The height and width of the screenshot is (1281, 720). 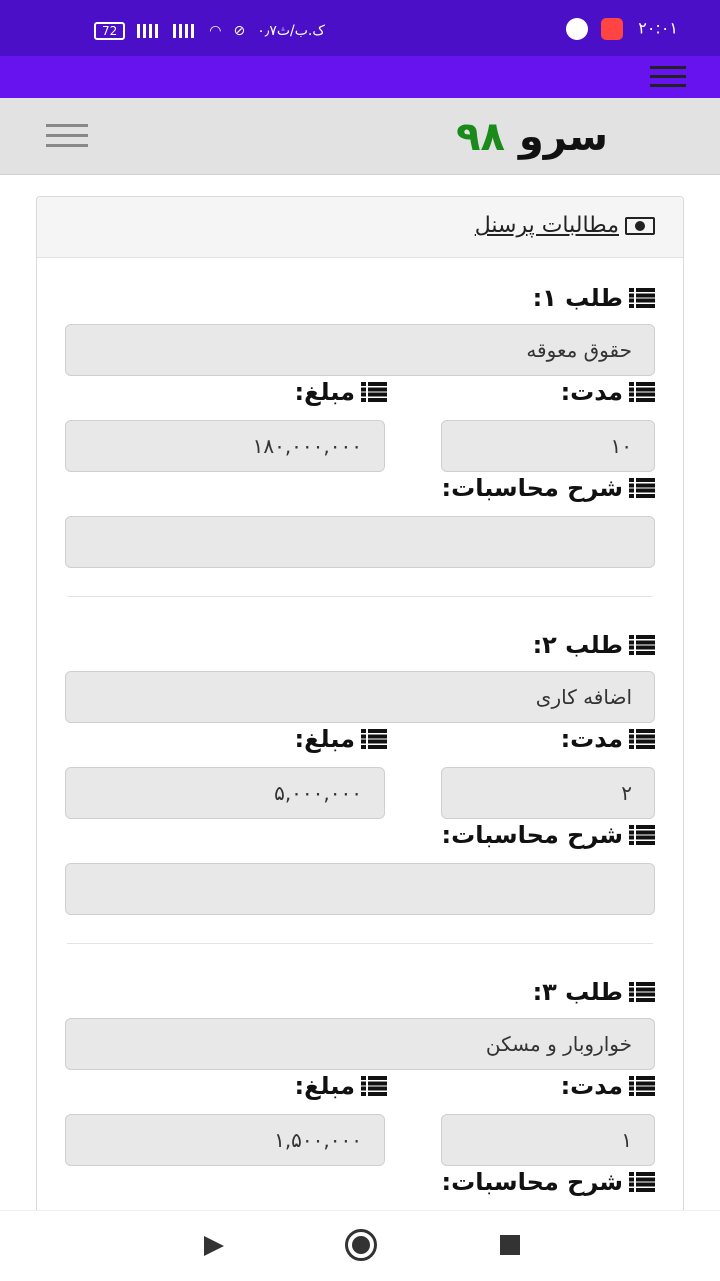 I want to click on top-menu-bar, so click(x=360, y=77).